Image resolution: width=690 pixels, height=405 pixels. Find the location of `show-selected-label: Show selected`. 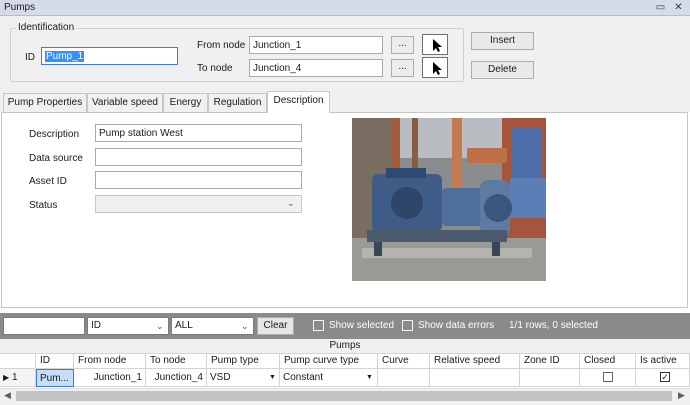

show-selected-label: Show selected is located at coordinates (362, 325).